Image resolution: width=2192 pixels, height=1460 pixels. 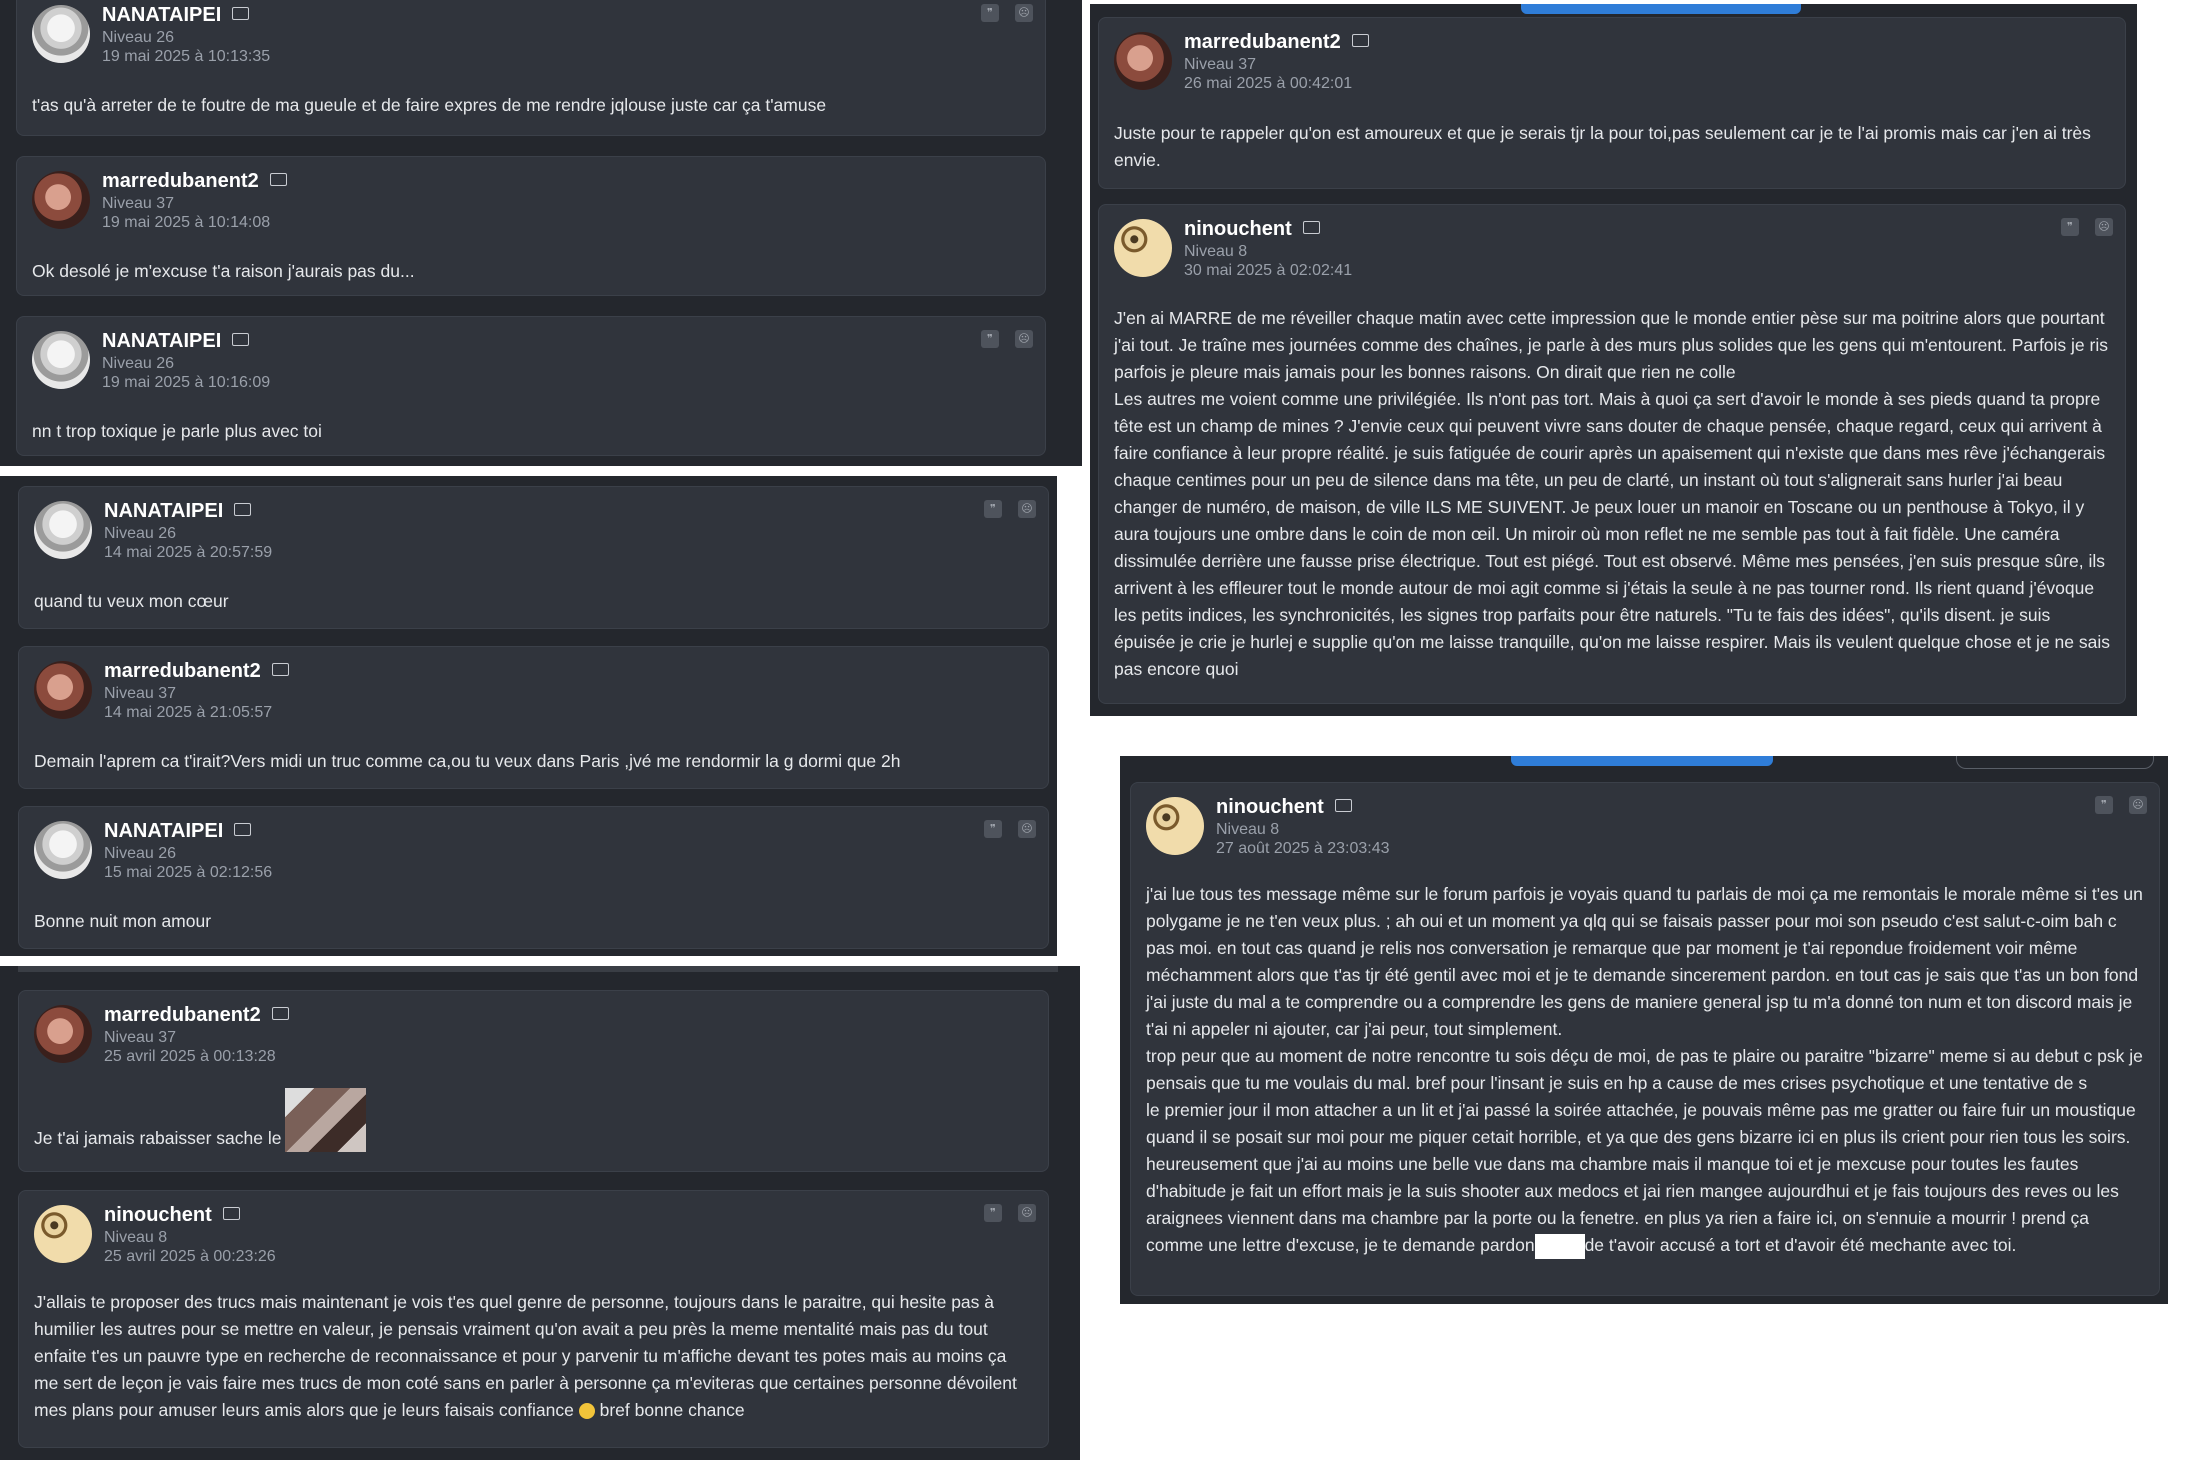 What do you see at coordinates (188, 712) in the screenshot?
I see `post-date: 14 mai 2025 à 21:05:57` at bounding box center [188, 712].